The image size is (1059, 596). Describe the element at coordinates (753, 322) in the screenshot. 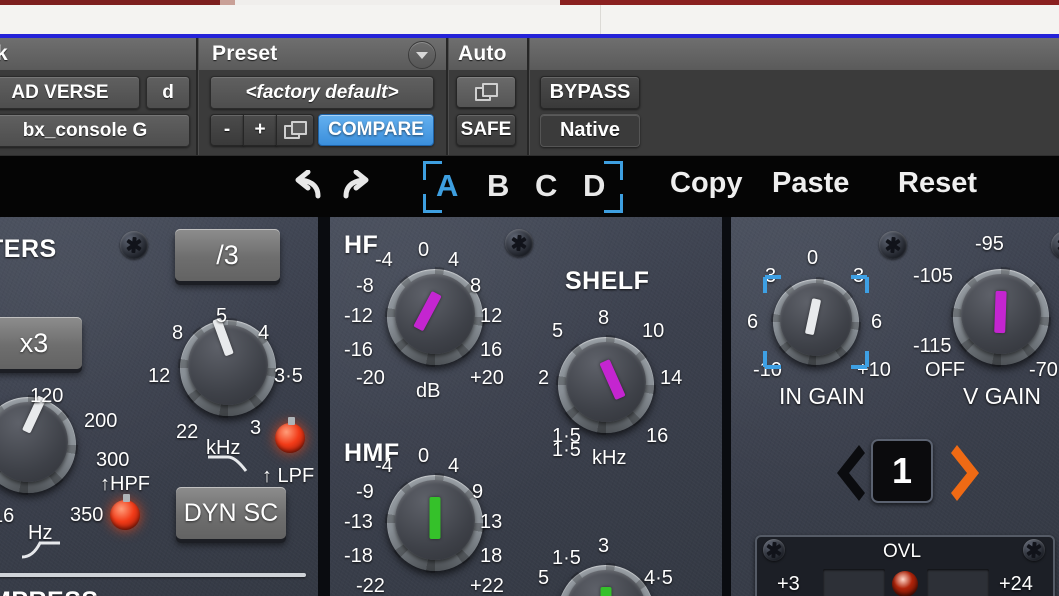

I see `in-gain-tick-neg6: 6` at that location.